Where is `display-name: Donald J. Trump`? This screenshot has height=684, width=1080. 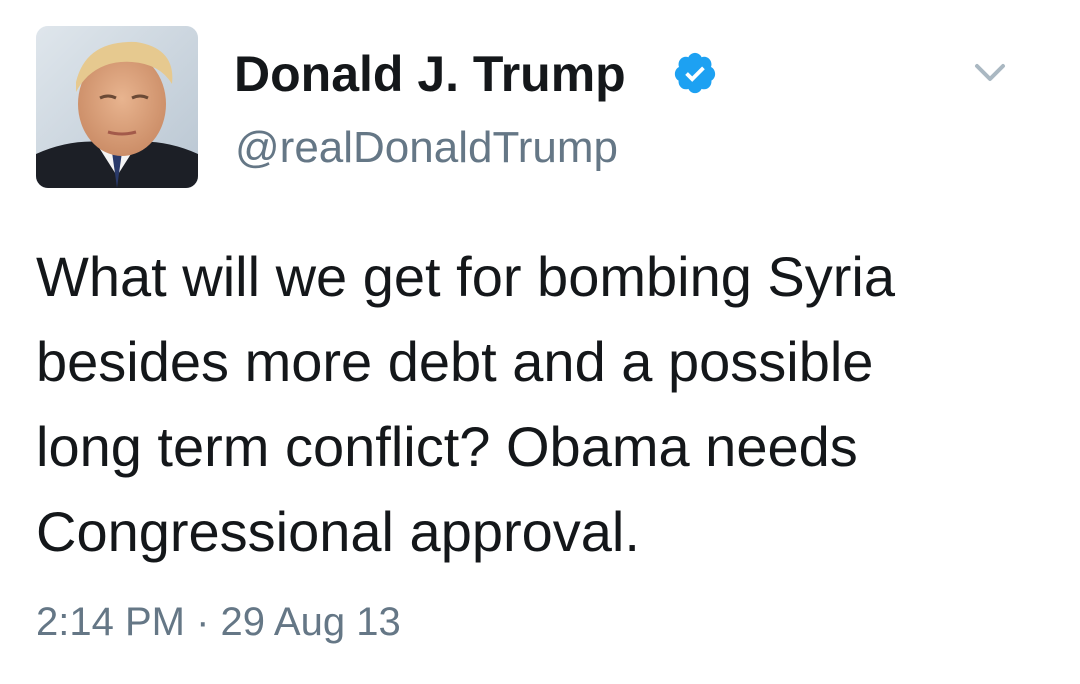
display-name: Donald J. Trump is located at coordinates (430, 74).